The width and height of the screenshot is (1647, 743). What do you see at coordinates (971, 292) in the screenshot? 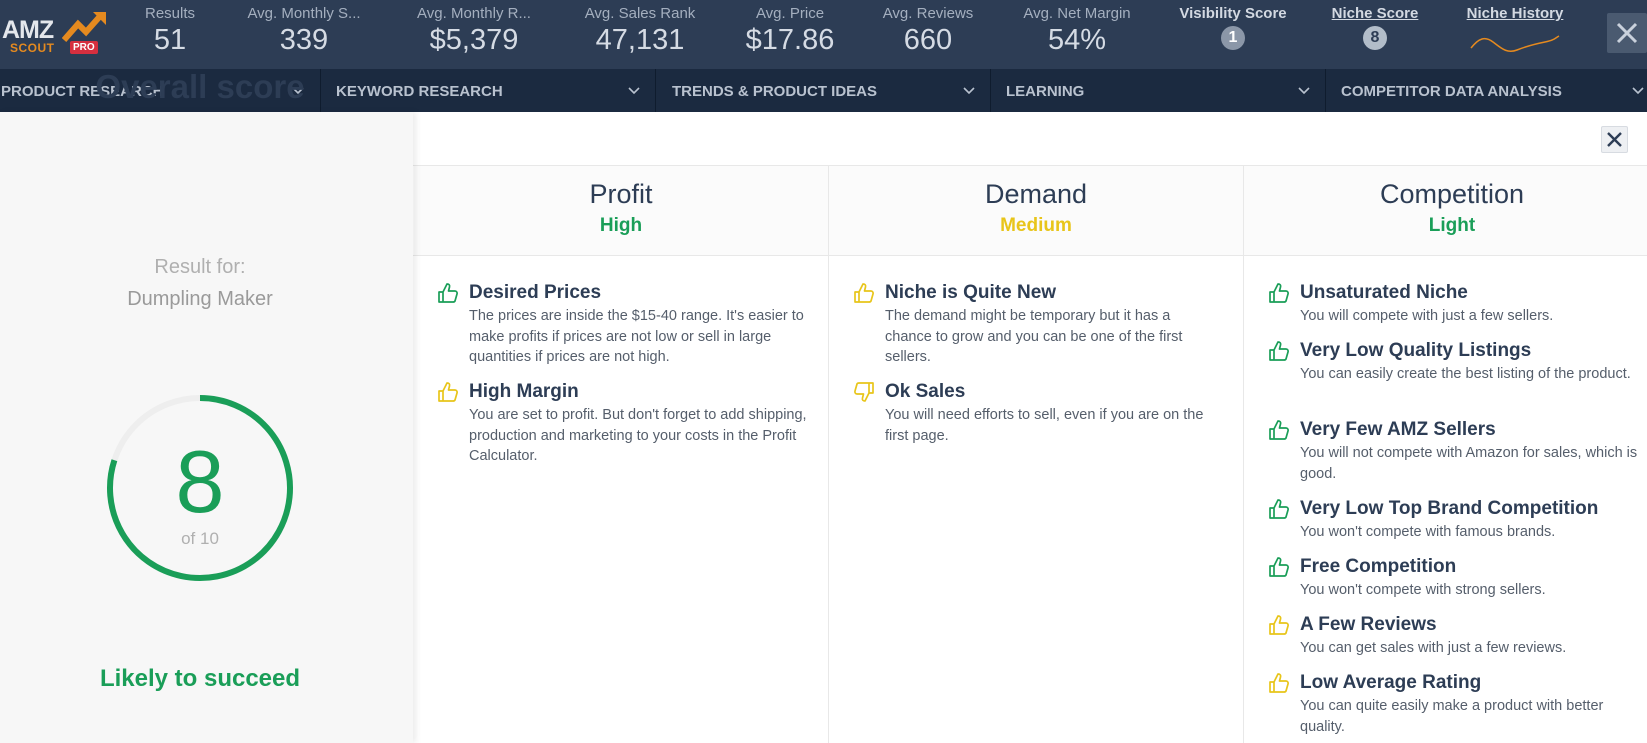
I see `factor-title: Niche is Quite New` at bounding box center [971, 292].